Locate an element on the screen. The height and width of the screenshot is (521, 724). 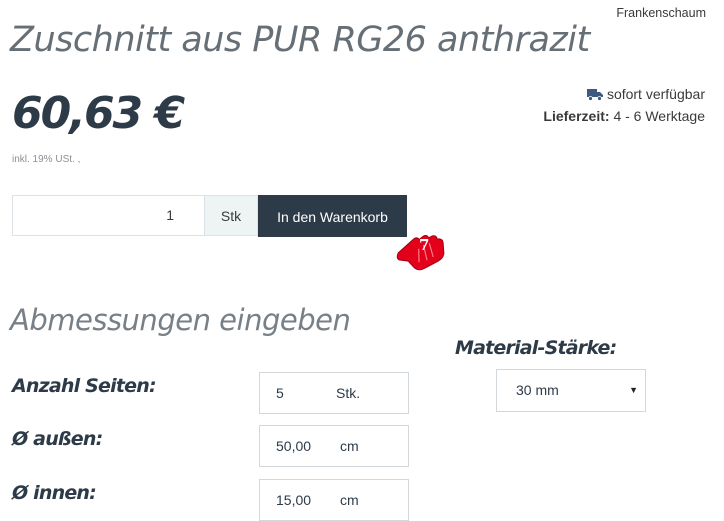
hand-badge-number: 7 is located at coordinates (424, 245).